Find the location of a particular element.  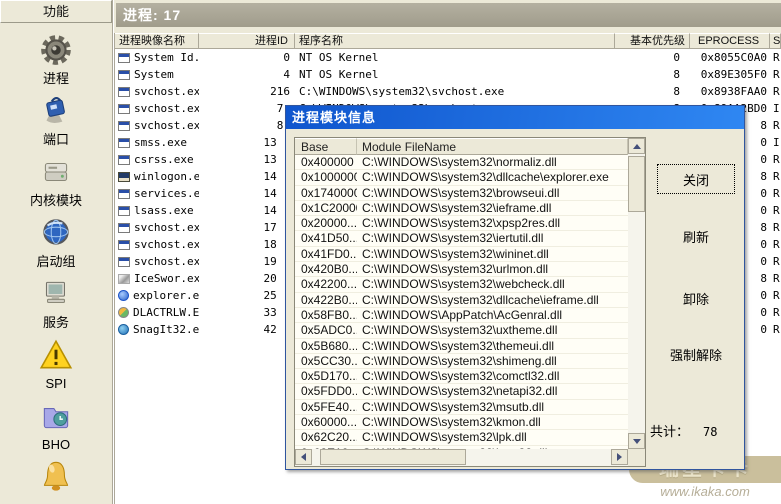

process-id-cell: 14 is located at coordinates (276, 210).